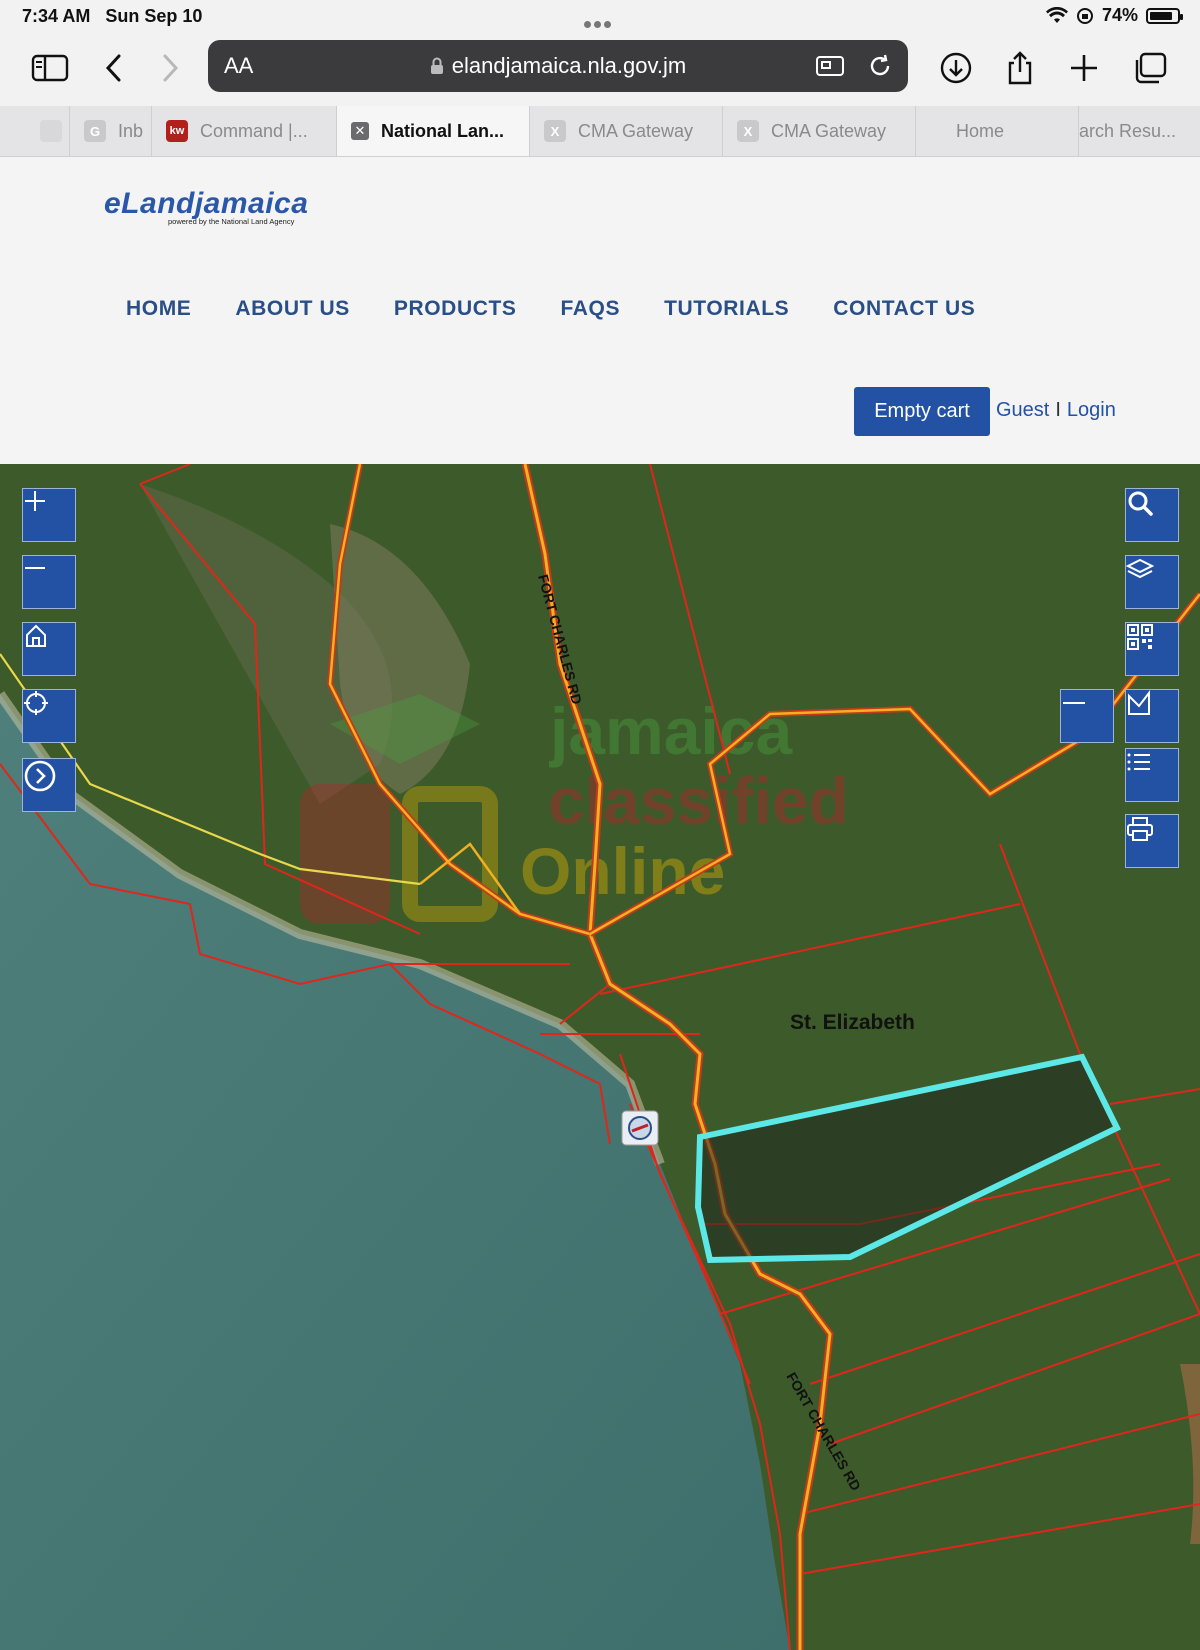 The width and height of the screenshot is (1200, 1650). Describe the element at coordinates (1056, 410) in the screenshot. I see `user-links: Guest I Login` at that location.